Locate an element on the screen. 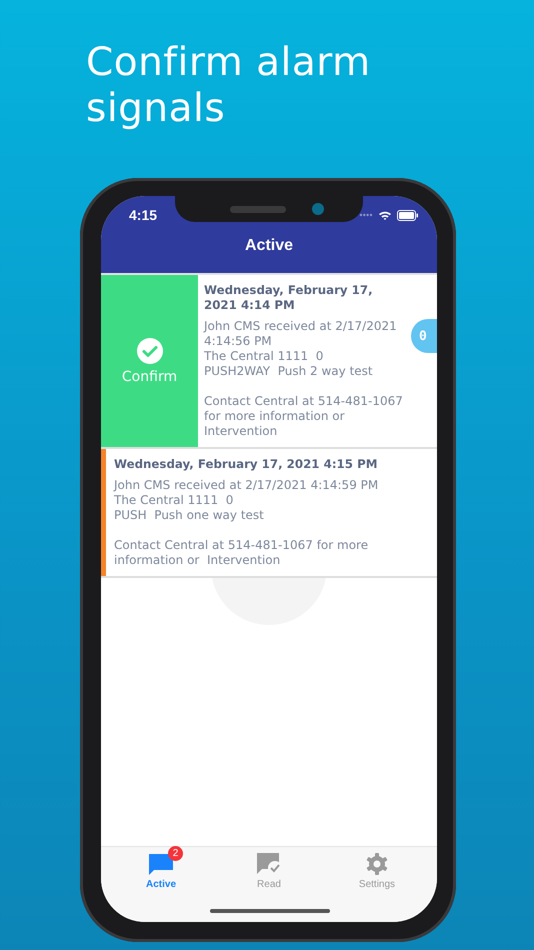  count-badge: 2 is located at coordinates (175, 853).